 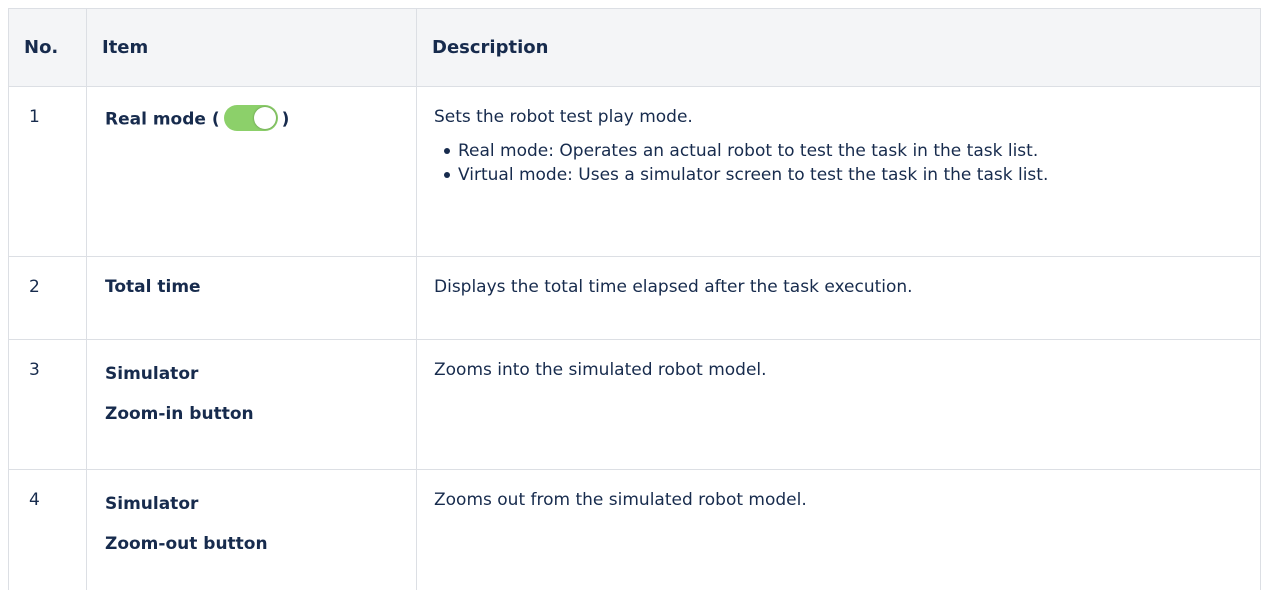 What do you see at coordinates (162, 119) in the screenshot?
I see `item-label: Real mode (` at bounding box center [162, 119].